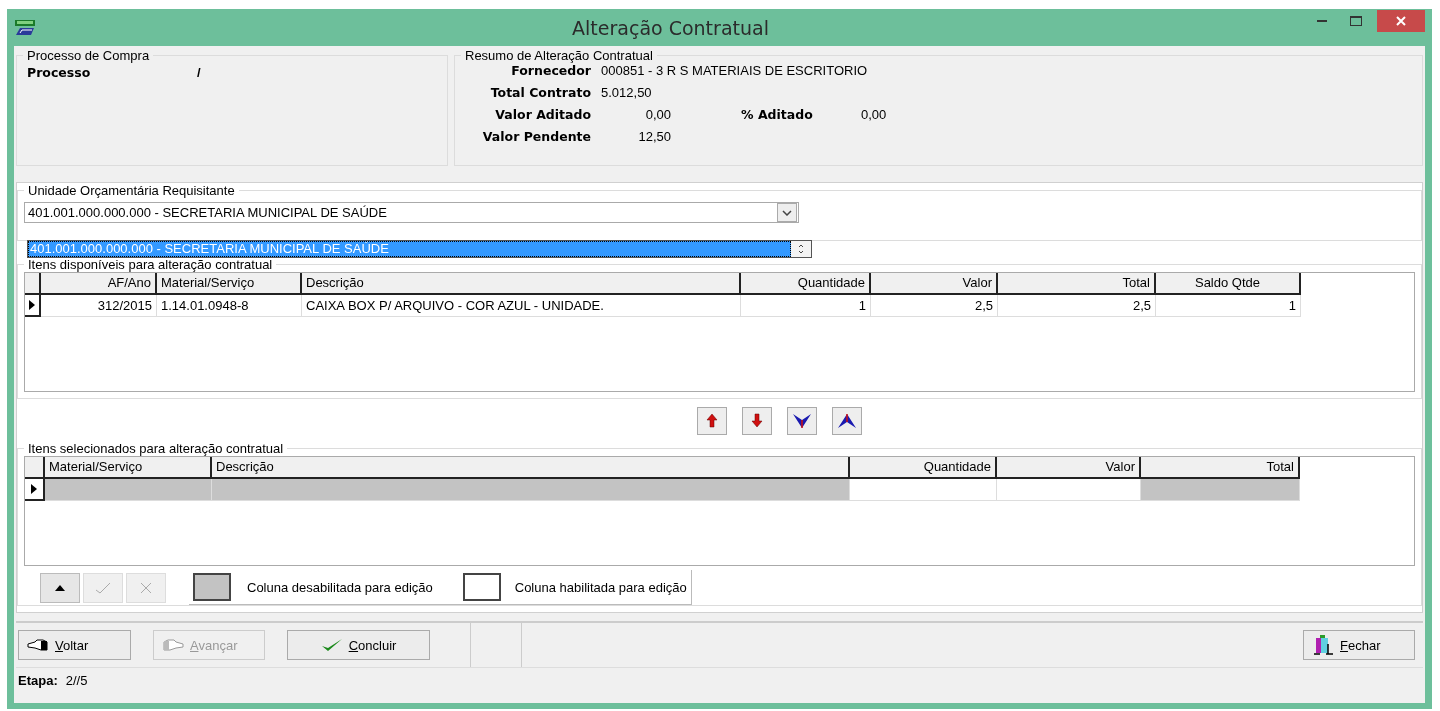 This screenshot has width=1440, height=711. Describe the element at coordinates (1322, 21) in the screenshot. I see `minimize-icon` at that location.